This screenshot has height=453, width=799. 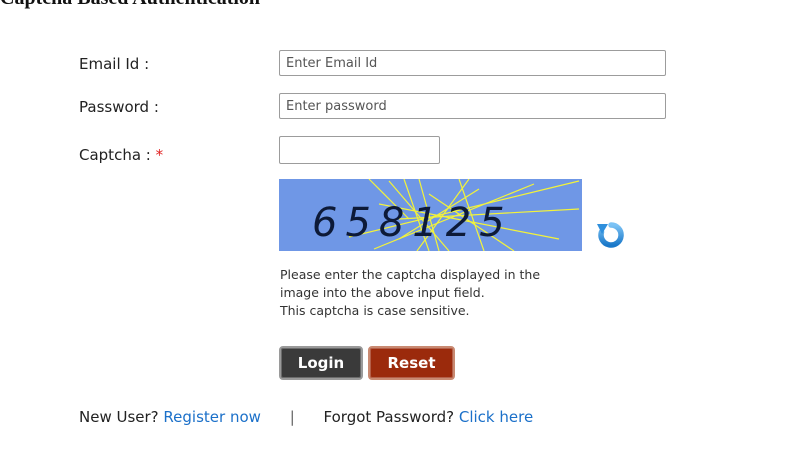 What do you see at coordinates (399, 4) in the screenshot?
I see `page-heading-fragment: Captcha Based Authentication` at bounding box center [399, 4].